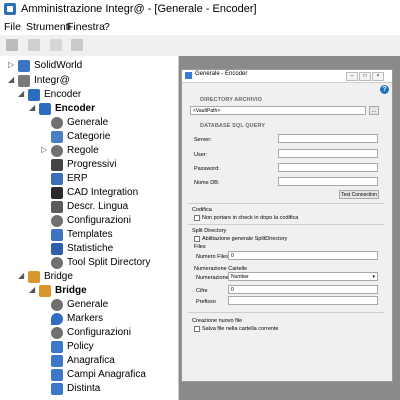 The image size is (400, 400). What do you see at coordinates (197, 329) in the screenshot?
I see `salva-file-checkbox` at bounding box center [197, 329].